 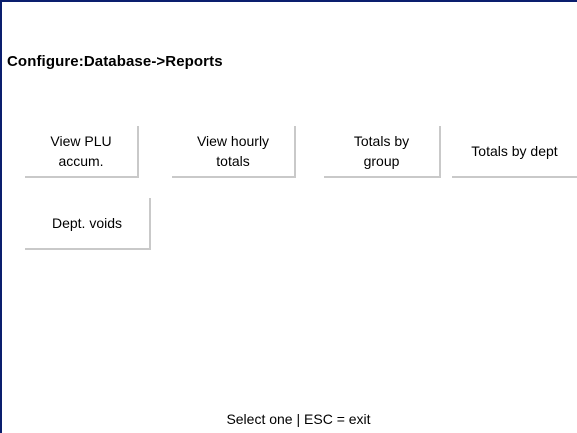 I want to click on view-hourly-totals-button: View hourly totals, so click(x=234, y=152).